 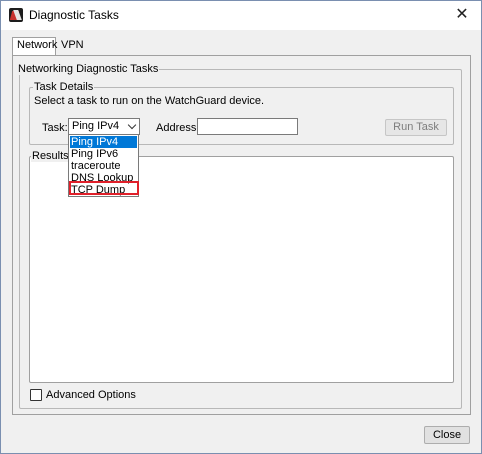 I want to click on tab-network: Network, so click(x=34, y=46).